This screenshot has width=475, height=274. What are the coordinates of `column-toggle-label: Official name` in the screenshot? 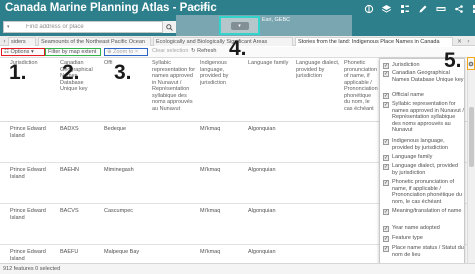 It's located at (408, 95).